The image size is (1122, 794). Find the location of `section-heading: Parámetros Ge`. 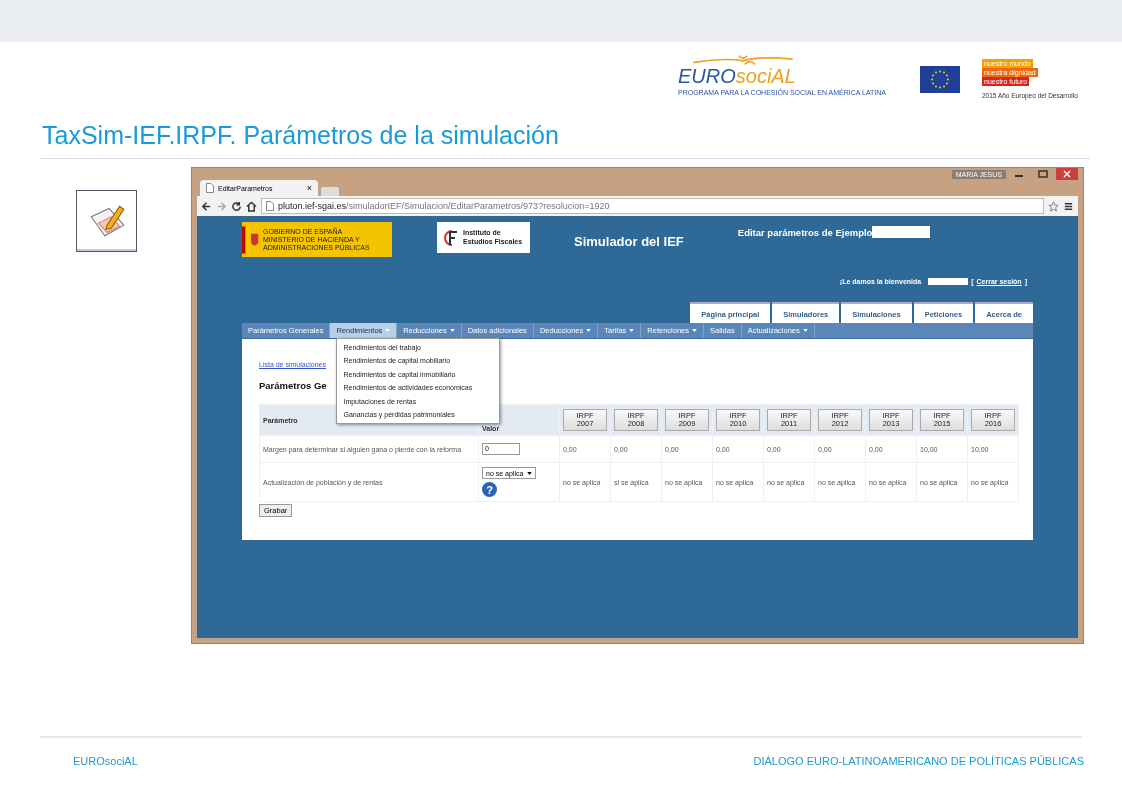

section-heading: Parámetros Ge is located at coordinates (293, 385).